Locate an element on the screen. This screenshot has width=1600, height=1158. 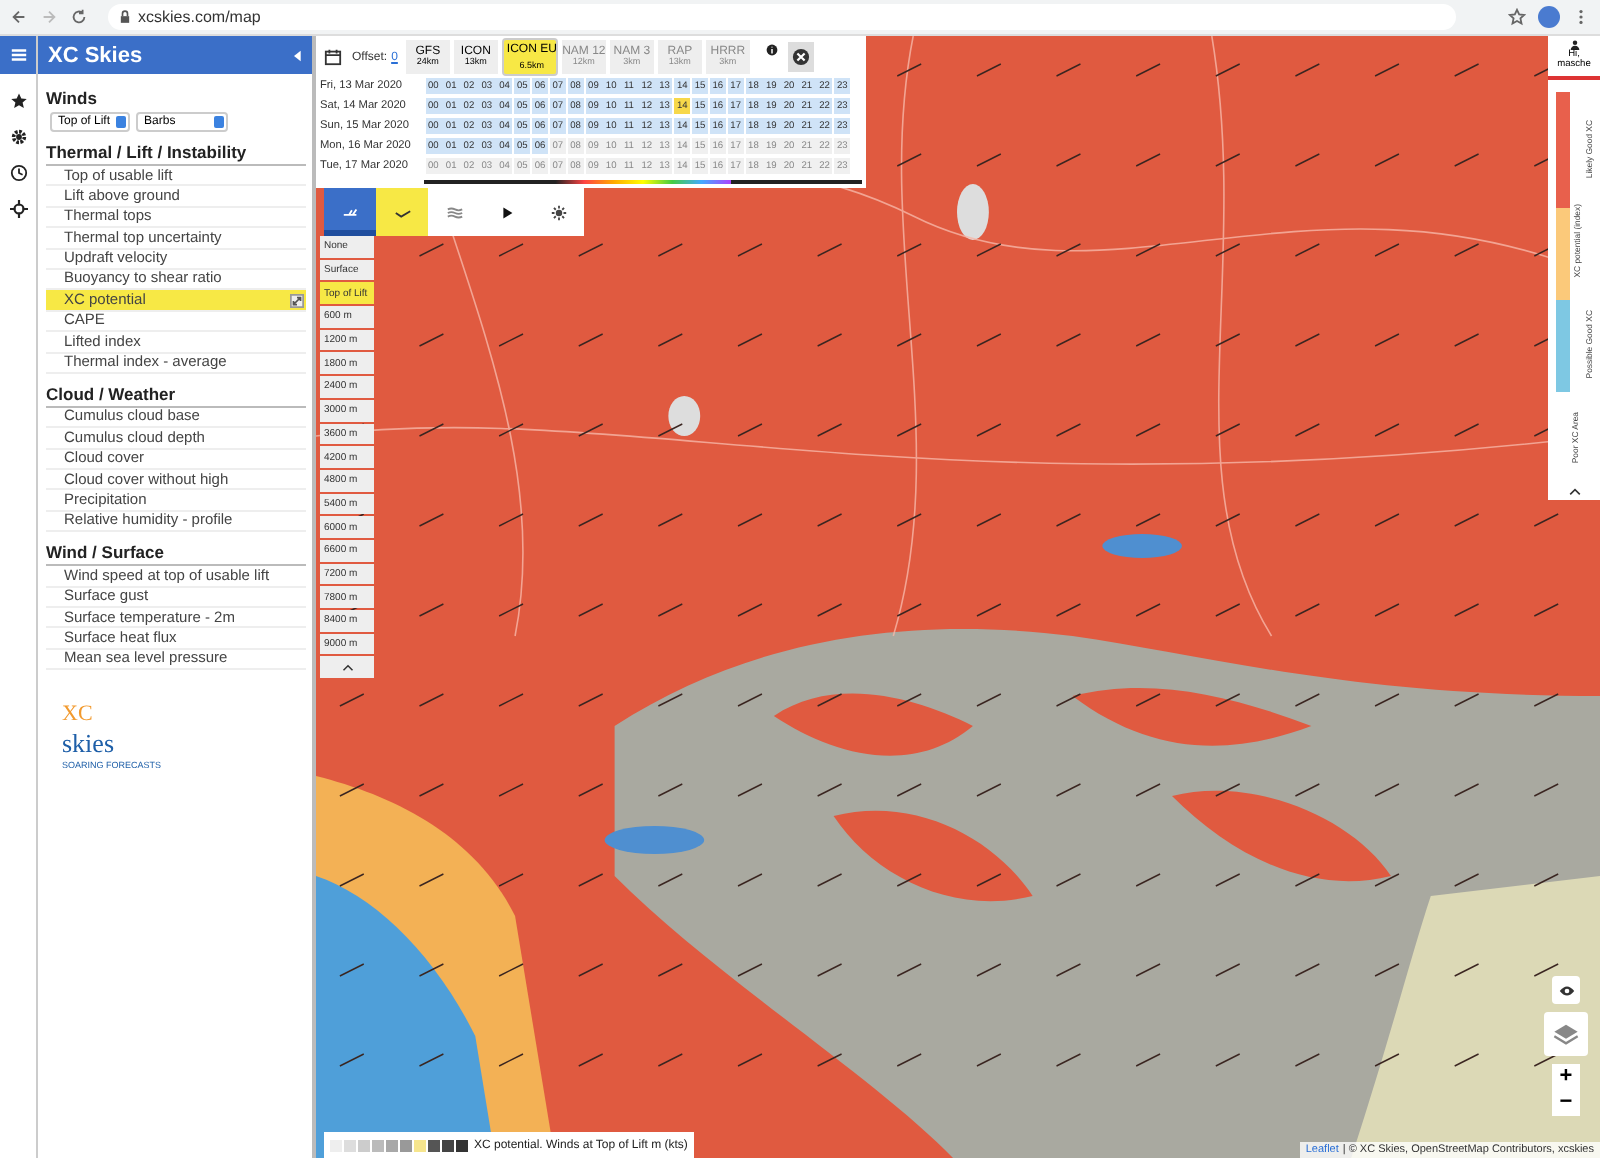
section-heading: Wind / Surface is located at coordinates (176, 554).